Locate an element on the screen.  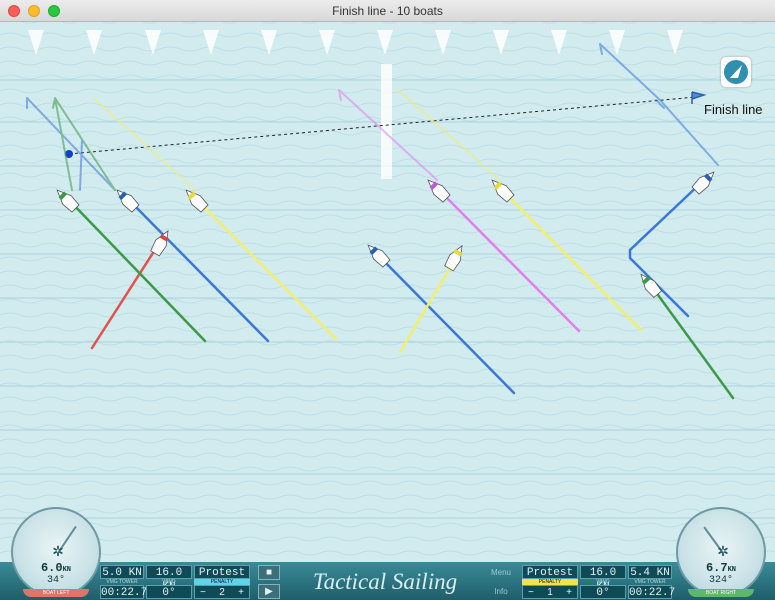
left-wind-speed: 16.0 KN is located at coordinates (169, 579).